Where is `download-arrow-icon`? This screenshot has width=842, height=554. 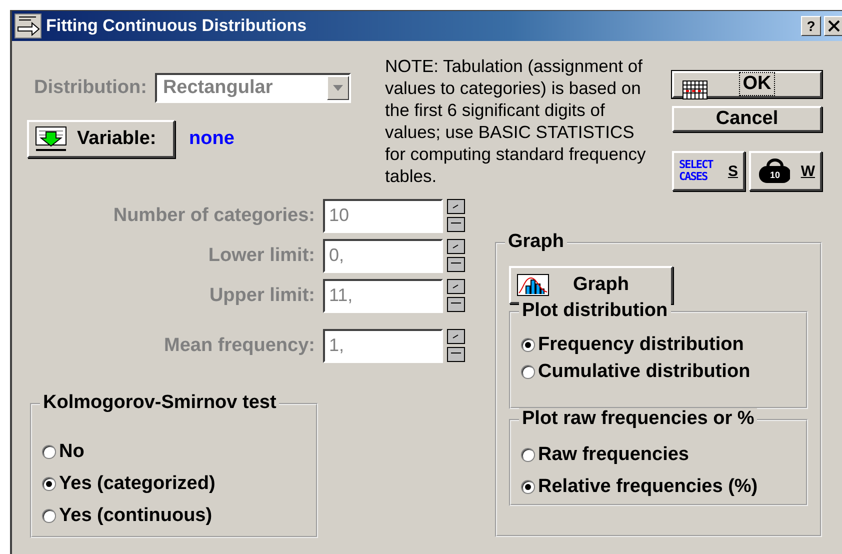 download-arrow-icon is located at coordinates (51, 139).